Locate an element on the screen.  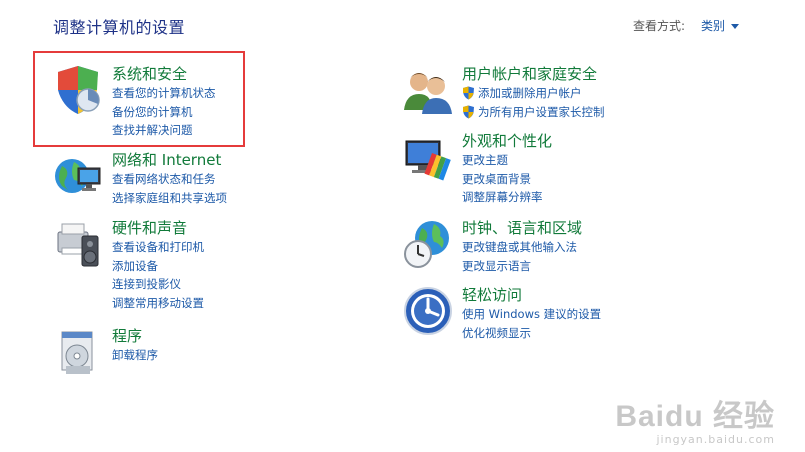
clock-language-icon is located at coordinates (426, 244).